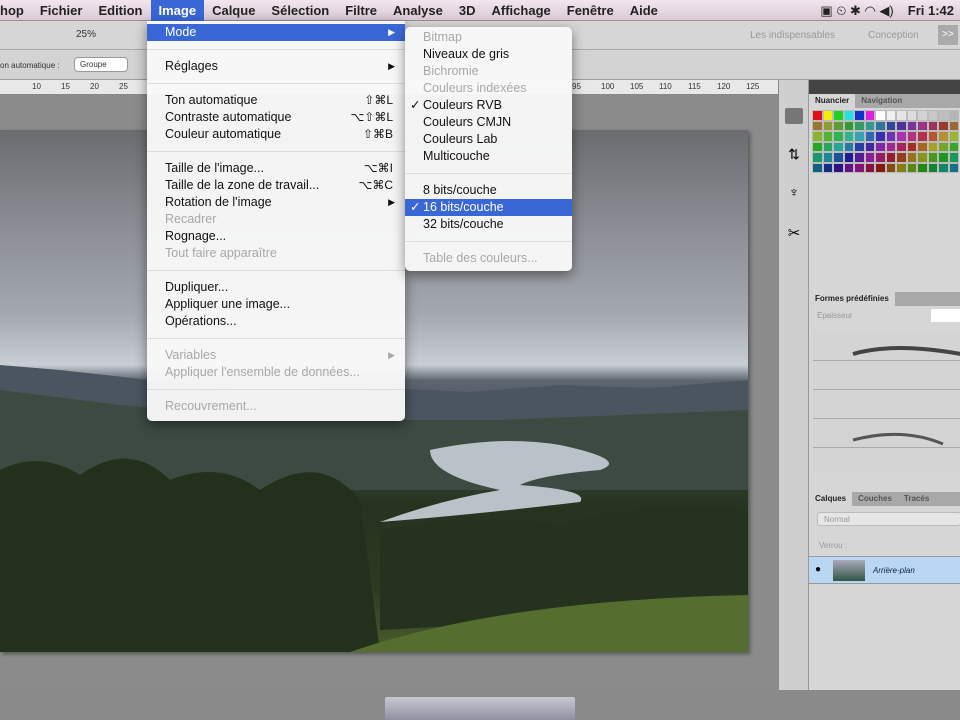 Image resolution: width=960 pixels, height=720 pixels. Describe the element at coordinates (488, 224) in the screenshot. I see `menu-item: 32 bits/couche` at that location.